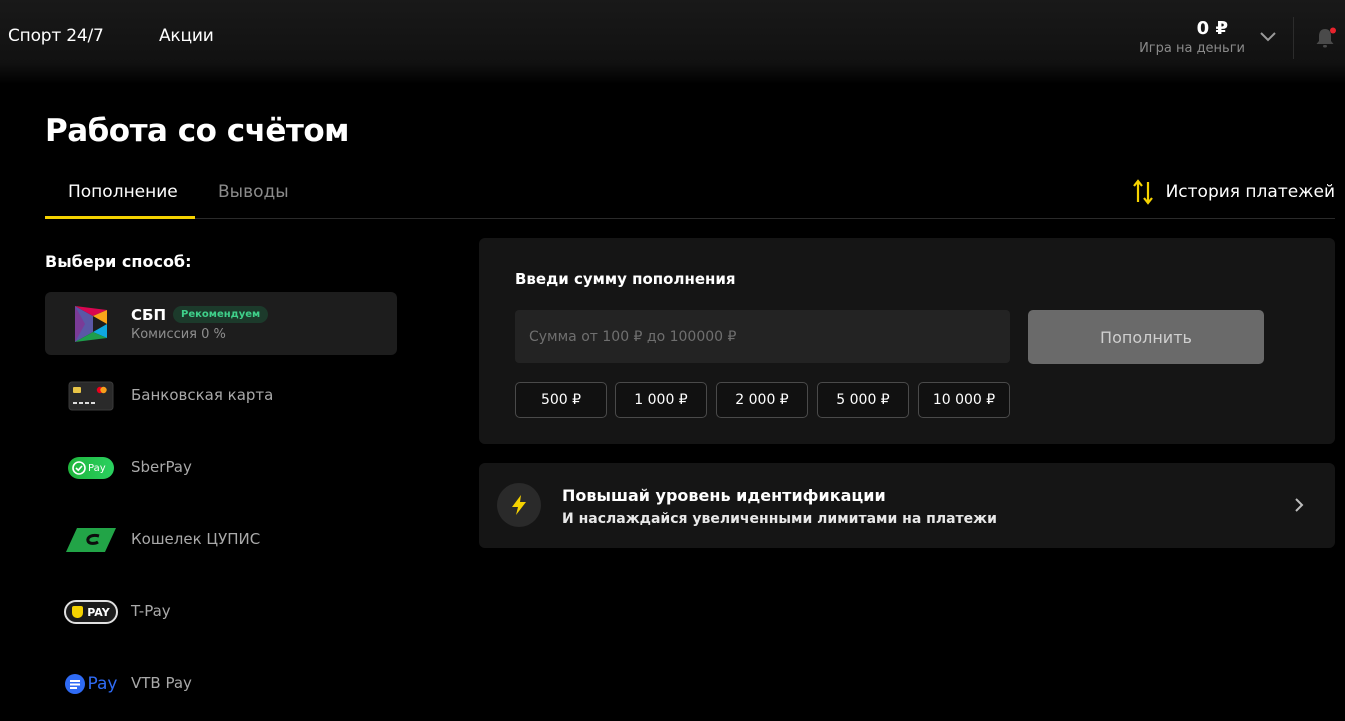  I want to click on vtbpay-logo-icon: Pay, so click(91, 684).